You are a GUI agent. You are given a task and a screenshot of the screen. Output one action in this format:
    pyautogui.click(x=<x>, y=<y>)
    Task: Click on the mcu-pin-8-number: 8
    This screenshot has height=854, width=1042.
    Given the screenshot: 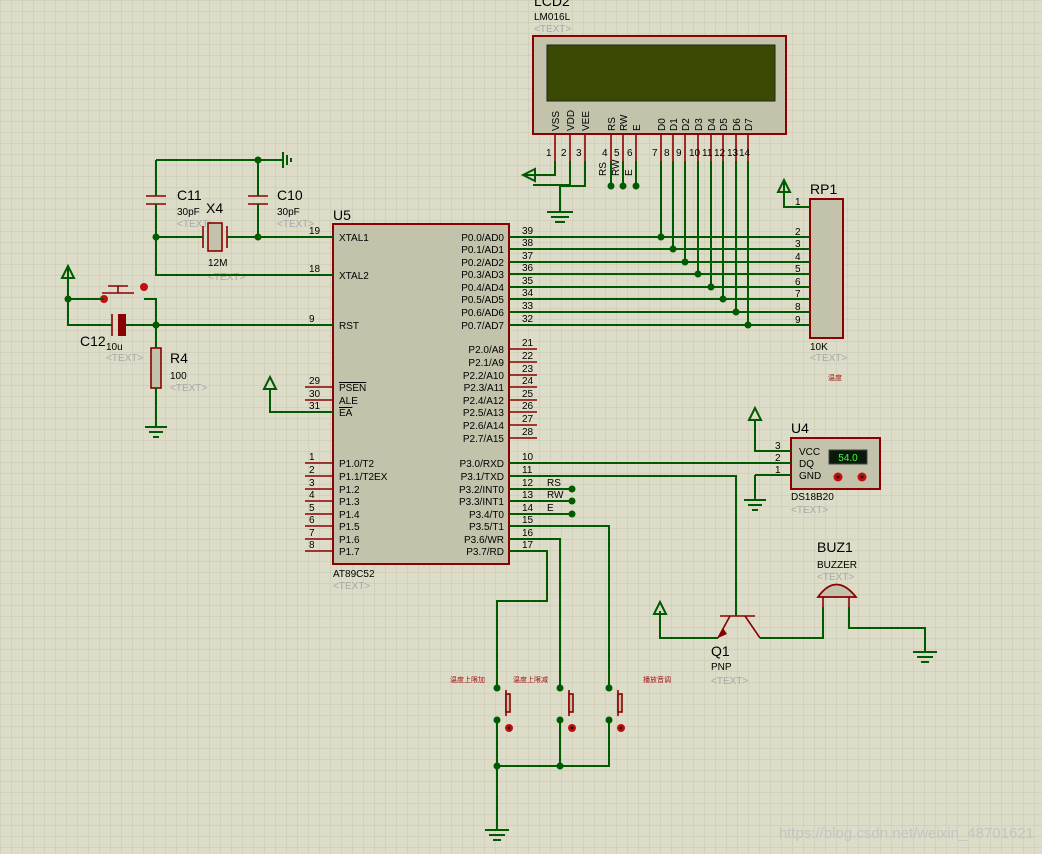 What is the action you would take?
    pyautogui.click(x=312, y=545)
    